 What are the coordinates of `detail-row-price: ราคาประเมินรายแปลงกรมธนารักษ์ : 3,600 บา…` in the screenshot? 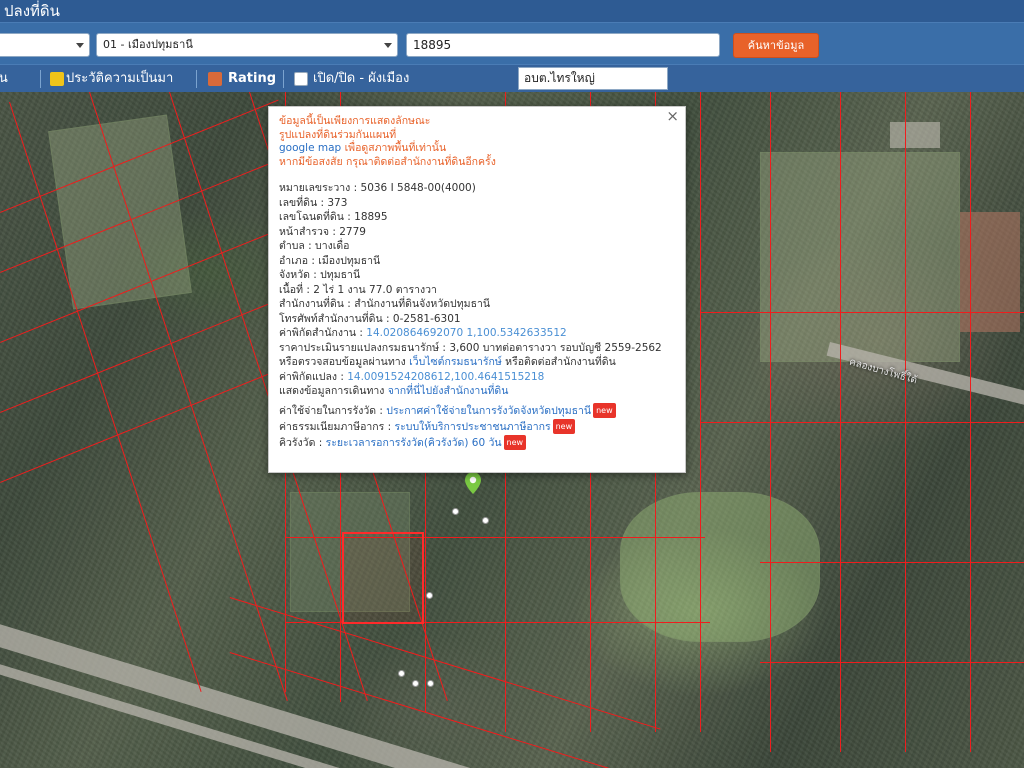 It's located at (479, 348).